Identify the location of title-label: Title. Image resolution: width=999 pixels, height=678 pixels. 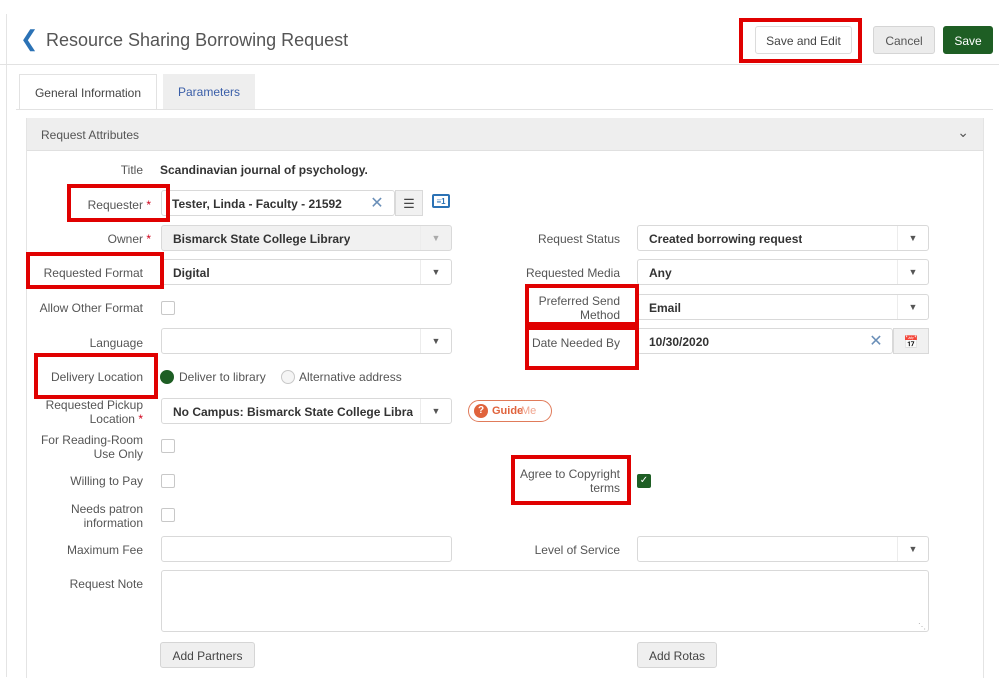
(131, 170).